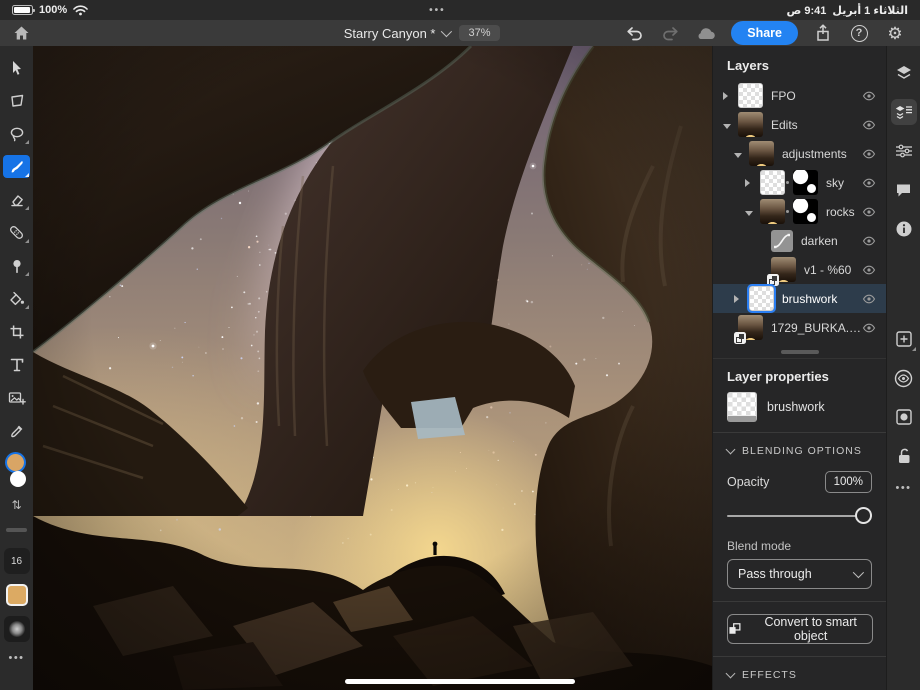 Image resolution: width=920 pixels, height=690 pixels. I want to click on layer-name: brushwork, so click(810, 298).